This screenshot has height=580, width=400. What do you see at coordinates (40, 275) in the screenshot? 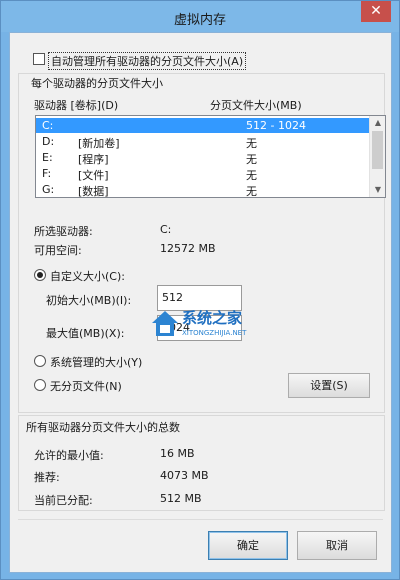
I see `custom-size-radio` at bounding box center [40, 275].